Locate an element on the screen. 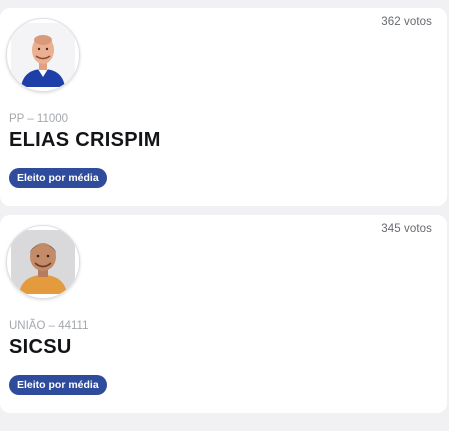  candidate-name: ELIAS CRISPIM is located at coordinates (85, 140).